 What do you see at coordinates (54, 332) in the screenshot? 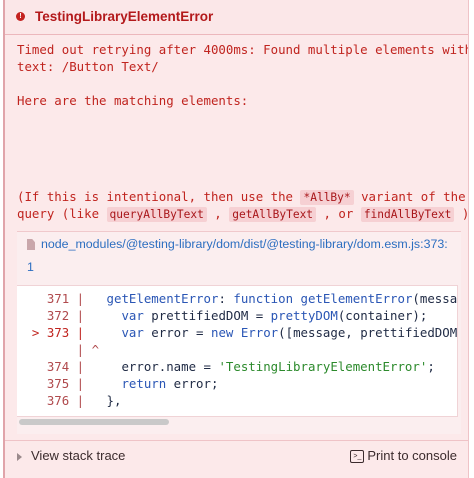
I see `line-number: > 373 |` at bounding box center [54, 332].